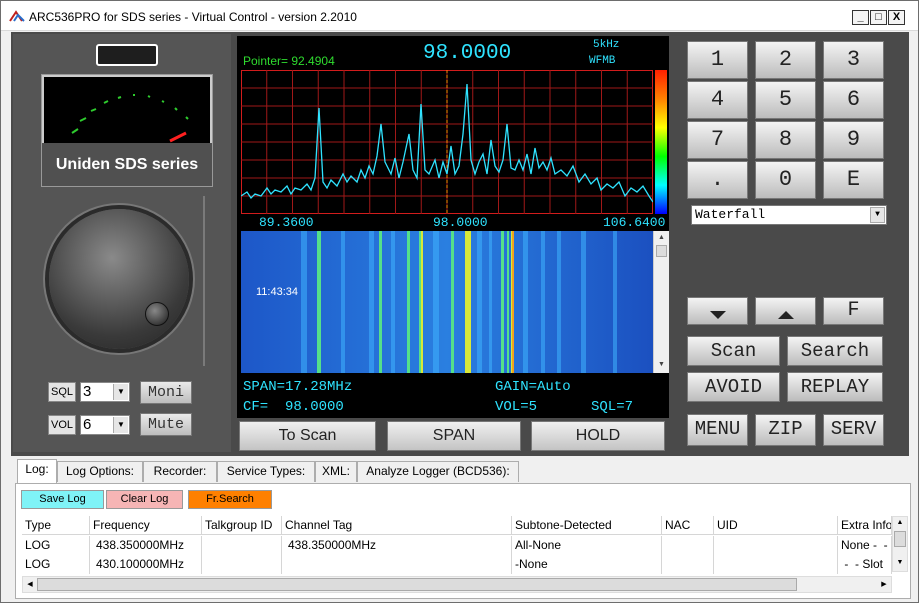 The width and height of the screenshot is (919, 603). Describe the element at coordinates (835, 387) in the screenshot. I see `replay-button: REPLAY` at that location.